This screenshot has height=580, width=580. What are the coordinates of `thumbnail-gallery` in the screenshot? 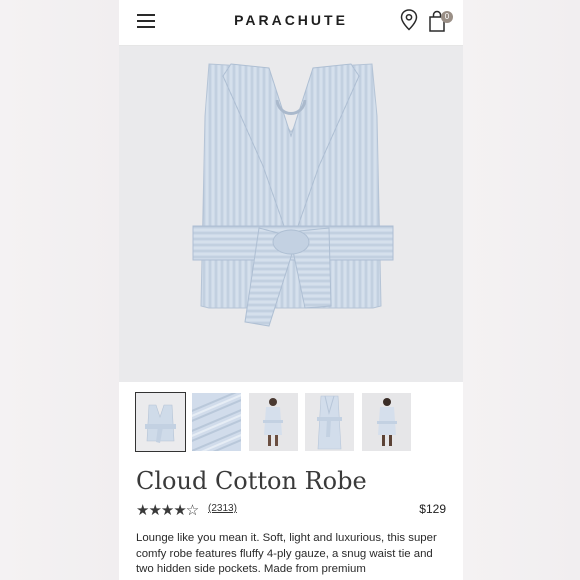 It's located at (290, 422).